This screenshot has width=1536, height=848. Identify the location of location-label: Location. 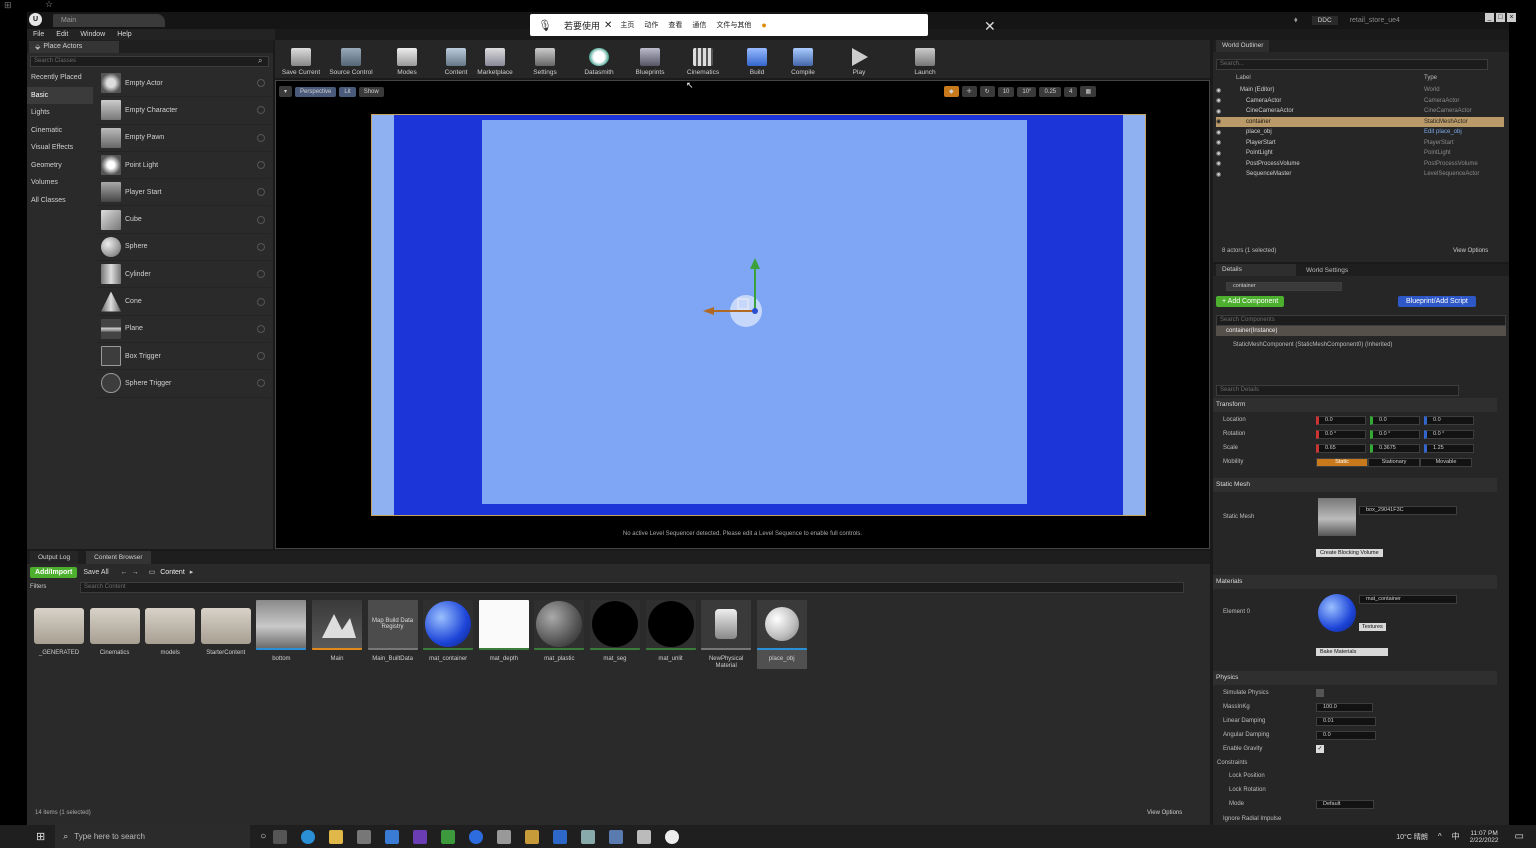
(1234, 420).